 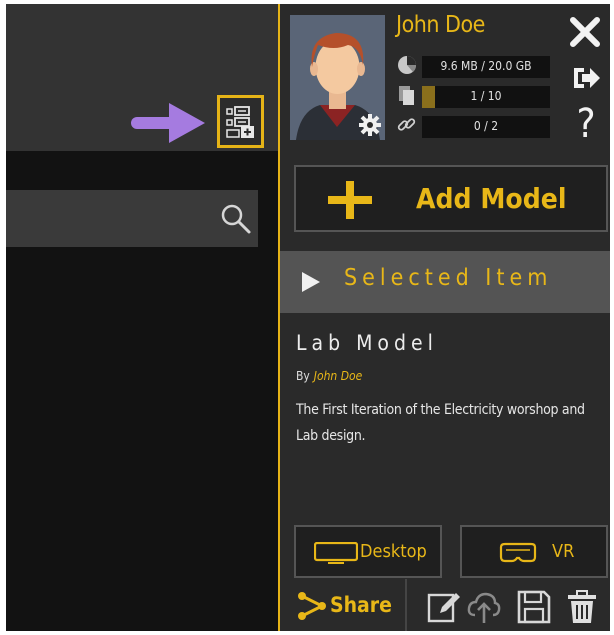 What do you see at coordinates (336, 553) in the screenshot?
I see `monitor-icon` at bounding box center [336, 553].